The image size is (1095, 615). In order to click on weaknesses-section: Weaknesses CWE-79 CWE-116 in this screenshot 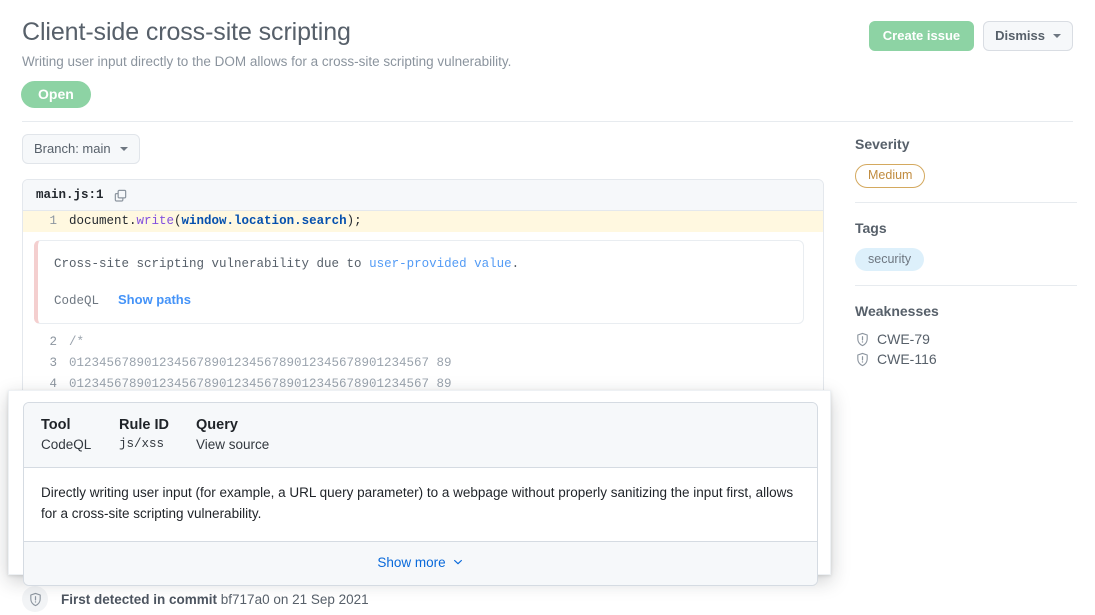, I will do `click(966, 344)`.